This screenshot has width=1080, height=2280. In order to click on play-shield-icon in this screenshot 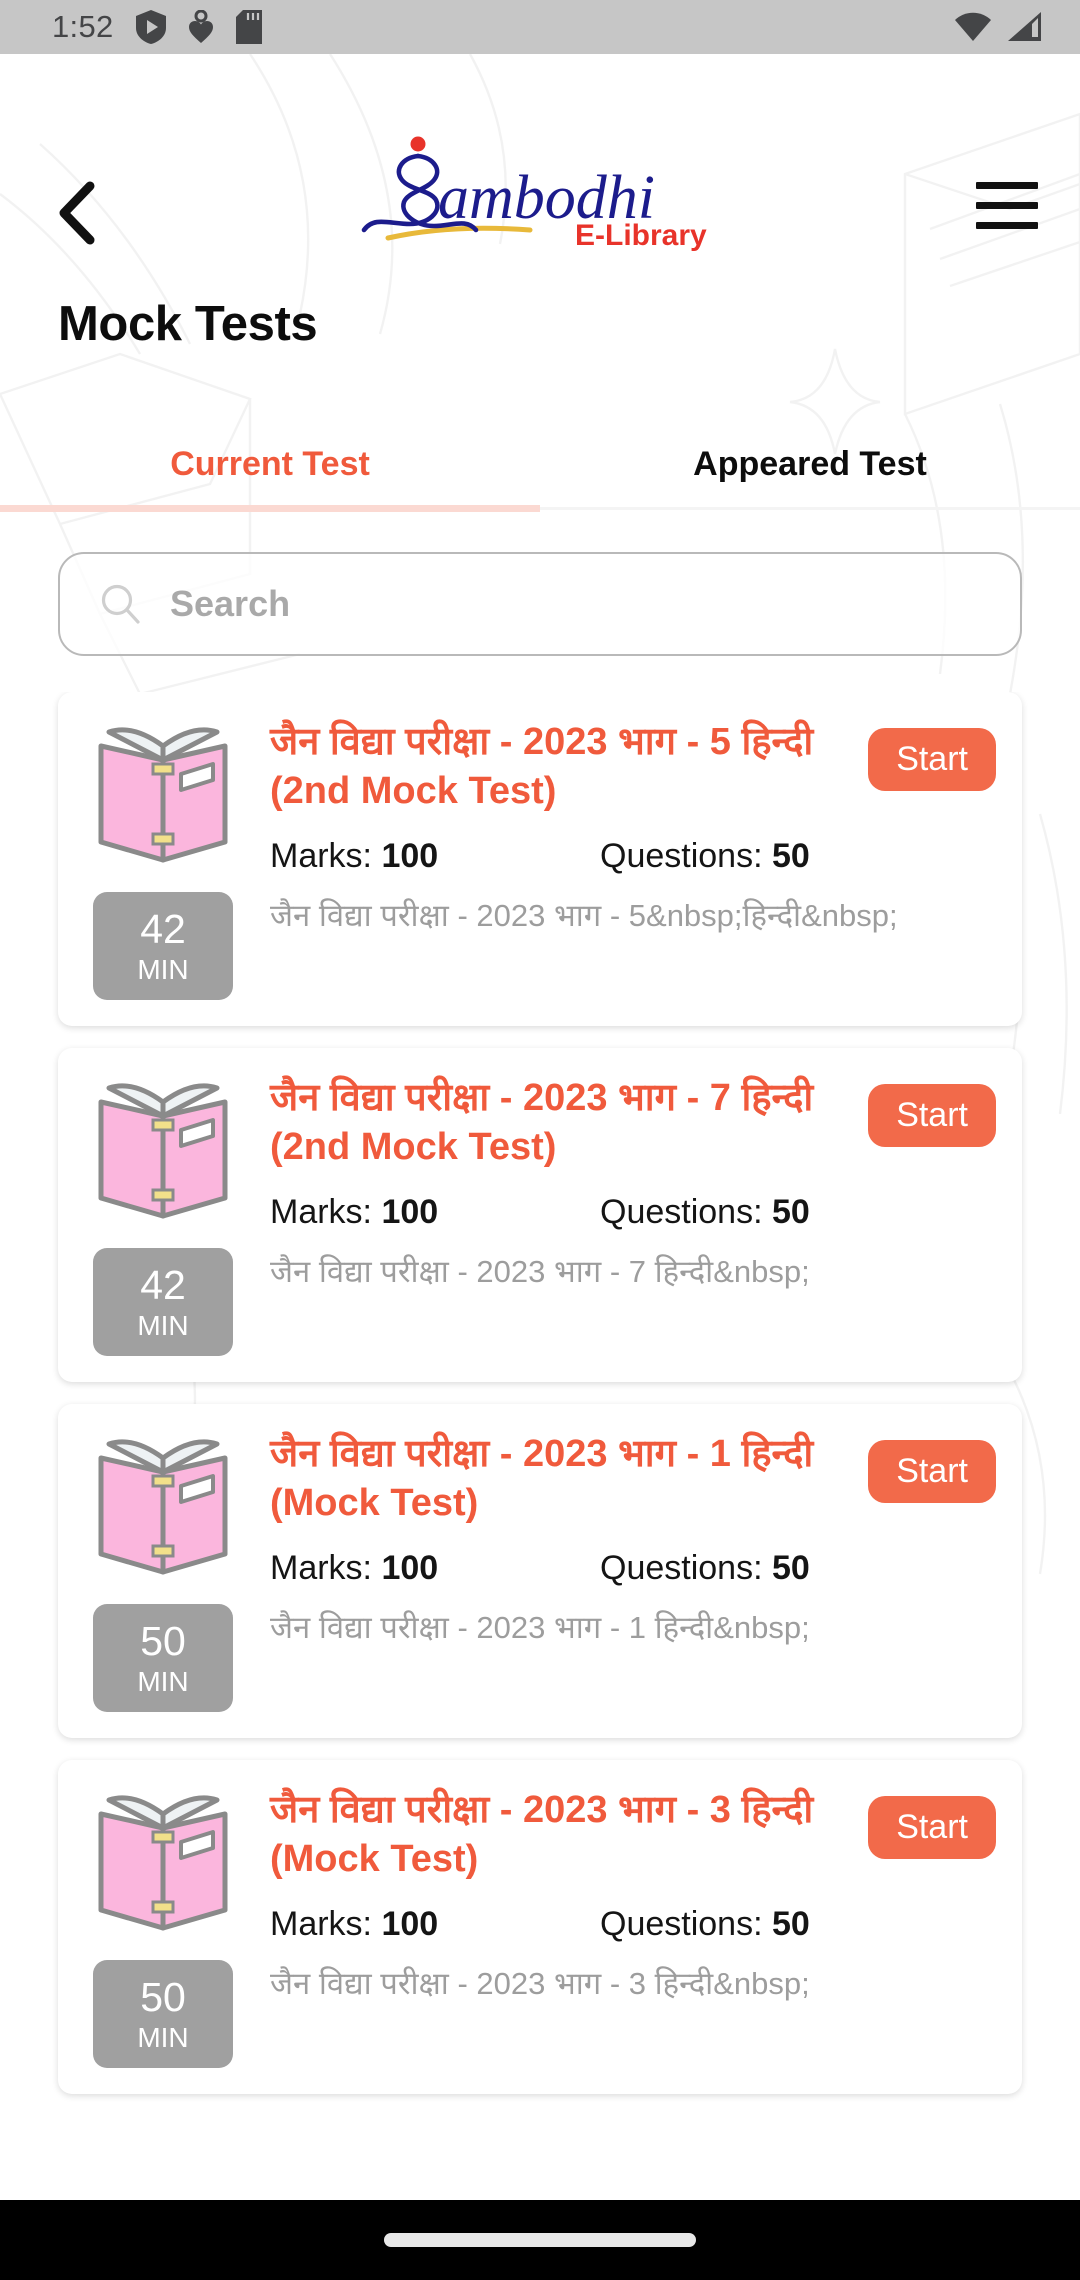, I will do `click(150, 27)`.